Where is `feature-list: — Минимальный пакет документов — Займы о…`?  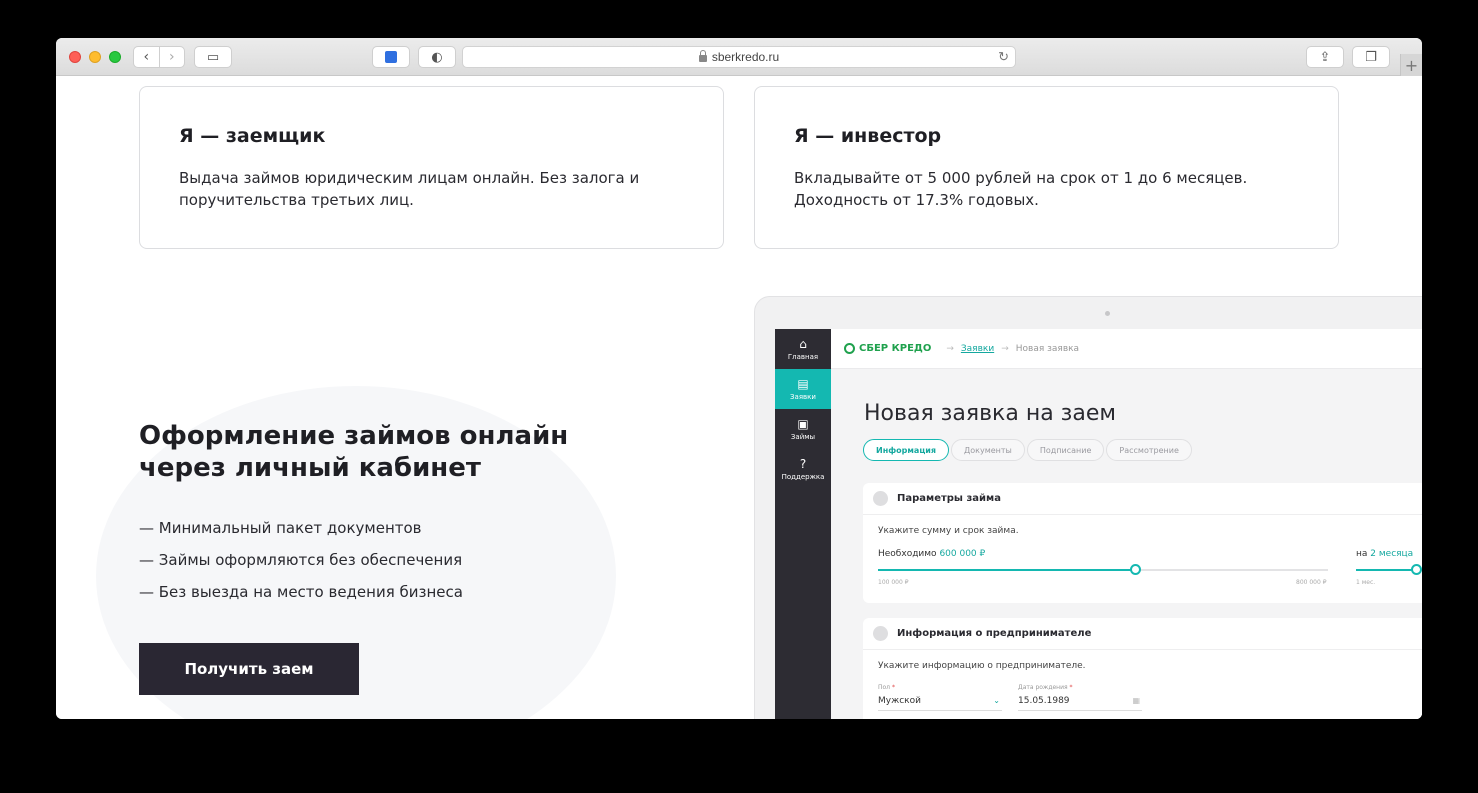
feature-list: — Минимальный пакет документов — Займы о… is located at coordinates (301, 560).